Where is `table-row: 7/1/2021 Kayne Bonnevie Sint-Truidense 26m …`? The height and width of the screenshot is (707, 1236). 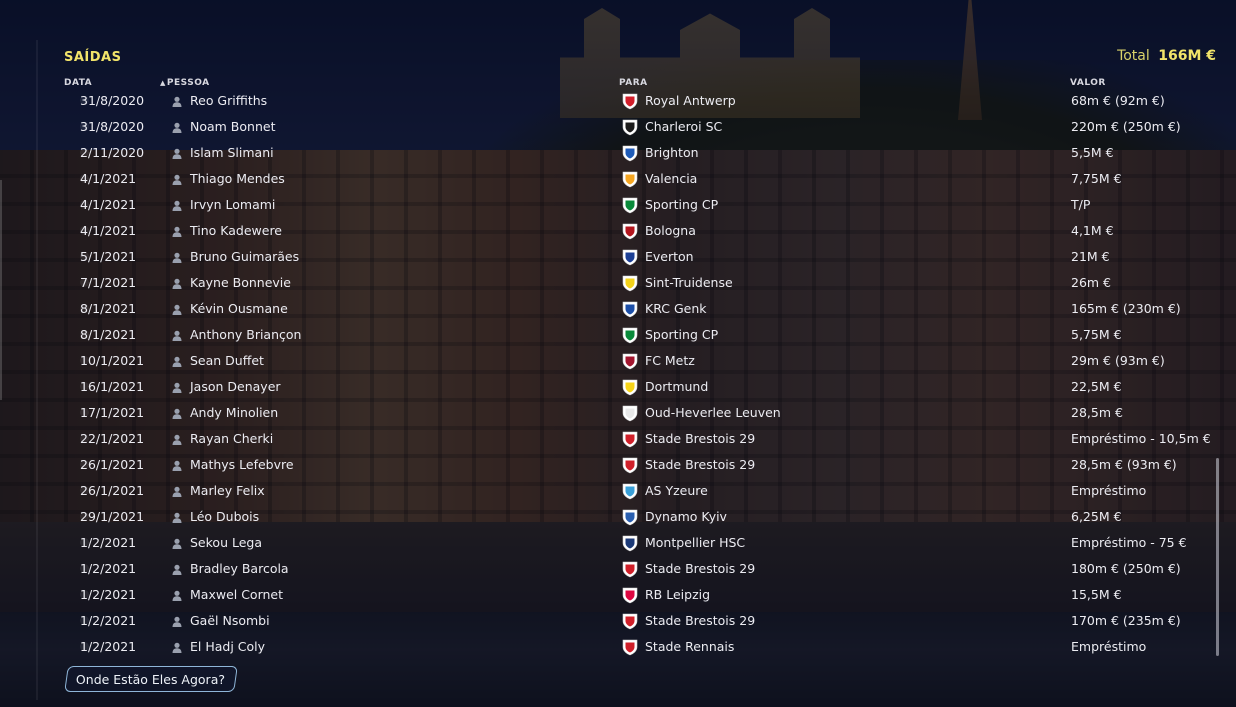 table-row: 7/1/2021 Kayne Bonnevie Sint-Truidense 26m … is located at coordinates (639, 283).